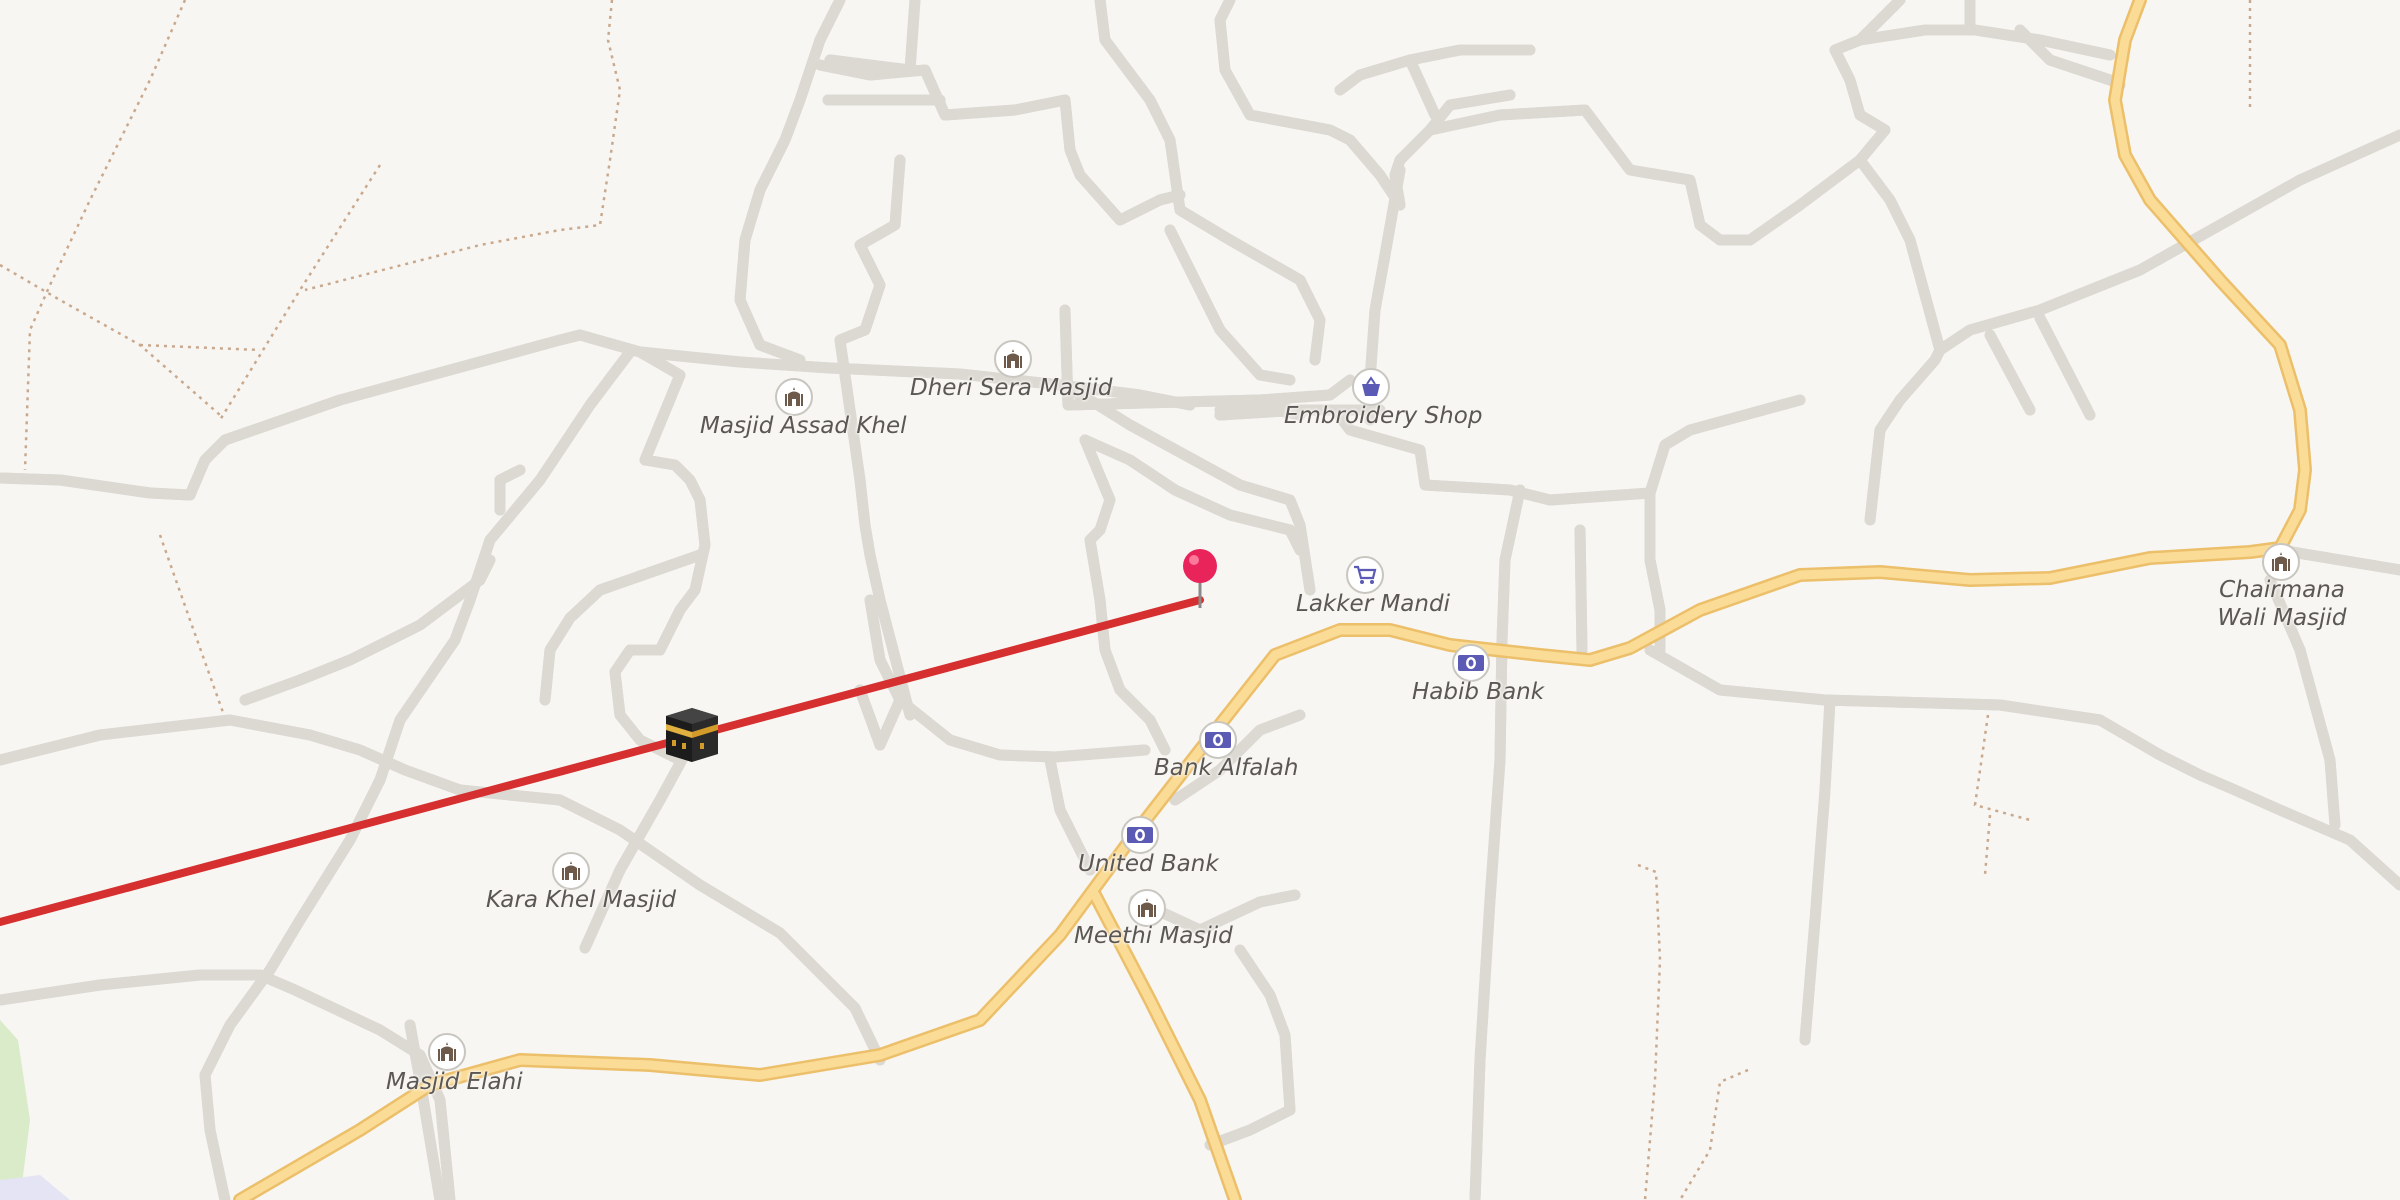 This screenshot has width=2400, height=1200. What do you see at coordinates (1153, 936) in the screenshot?
I see `poi-label-meethi-masjid: Meethi Masjid` at bounding box center [1153, 936].